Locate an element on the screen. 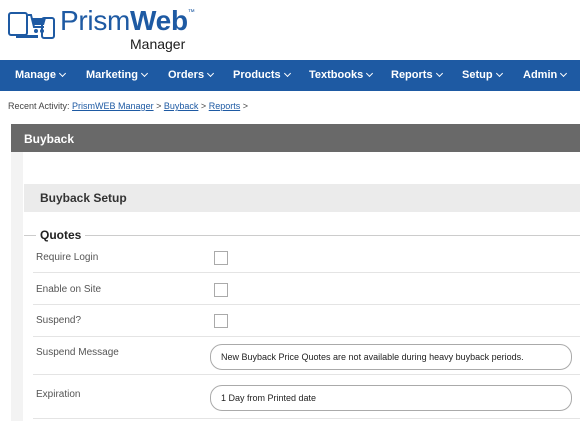 This screenshot has width=580, height=421. panel-left-gutter is located at coordinates (17, 286).